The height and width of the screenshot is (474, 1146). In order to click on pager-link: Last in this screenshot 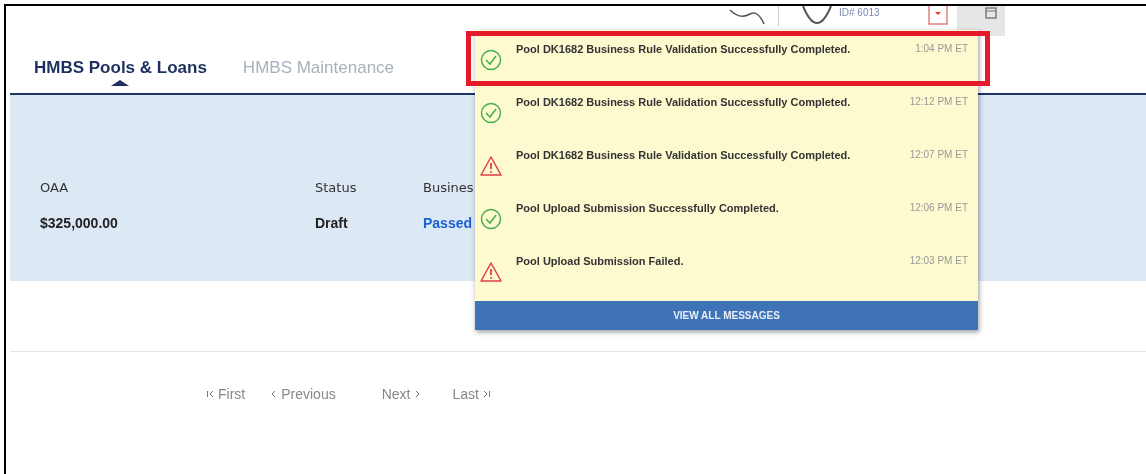, I will do `click(471, 394)`.